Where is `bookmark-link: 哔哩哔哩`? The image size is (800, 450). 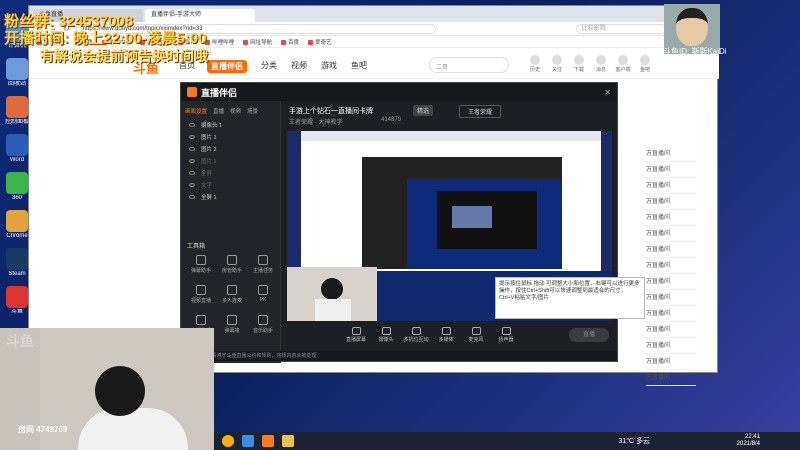 bookmark-link: 哔哩哔哩 is located at coordinates (219, 42).